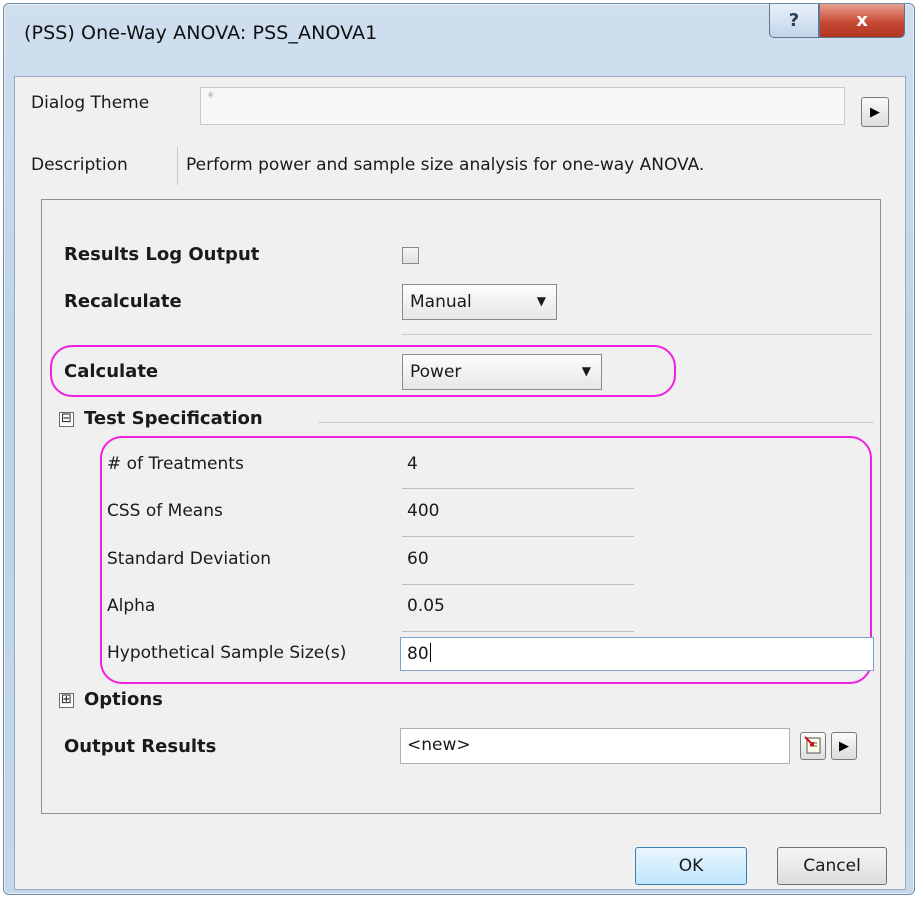 The image size is (918, 898). What do you see at coordinates (123, 301) in the screenshot?
I see `recalculate-label: Recalculate` at bounding box center [123, 301].